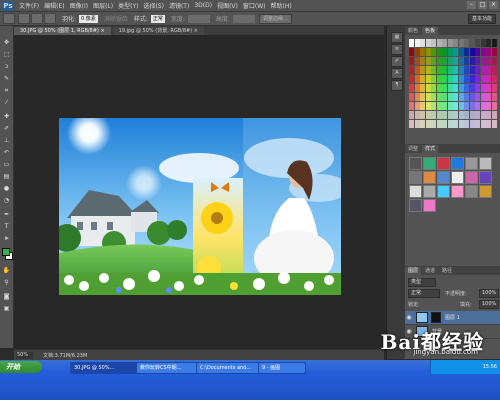  I want to click on menu-edit: 编辑(E), so click(54, 5).